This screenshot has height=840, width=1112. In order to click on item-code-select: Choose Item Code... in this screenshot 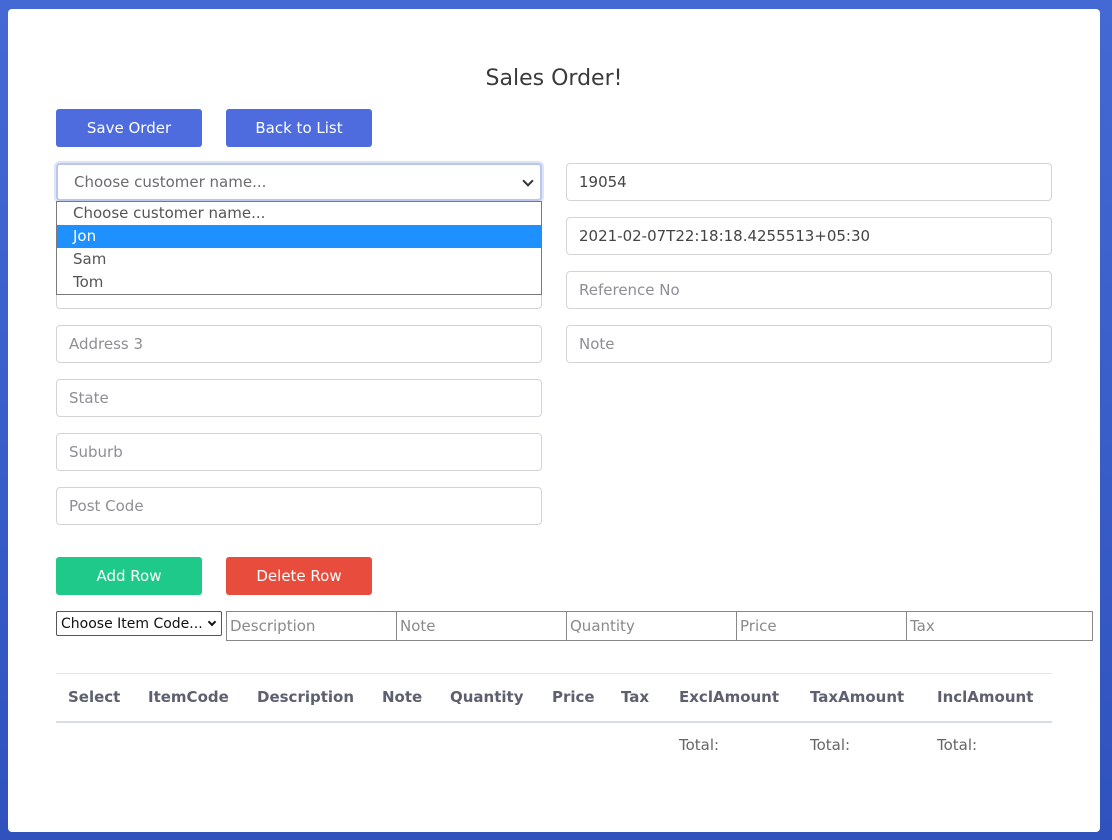, I will do `click(139, 623)`.